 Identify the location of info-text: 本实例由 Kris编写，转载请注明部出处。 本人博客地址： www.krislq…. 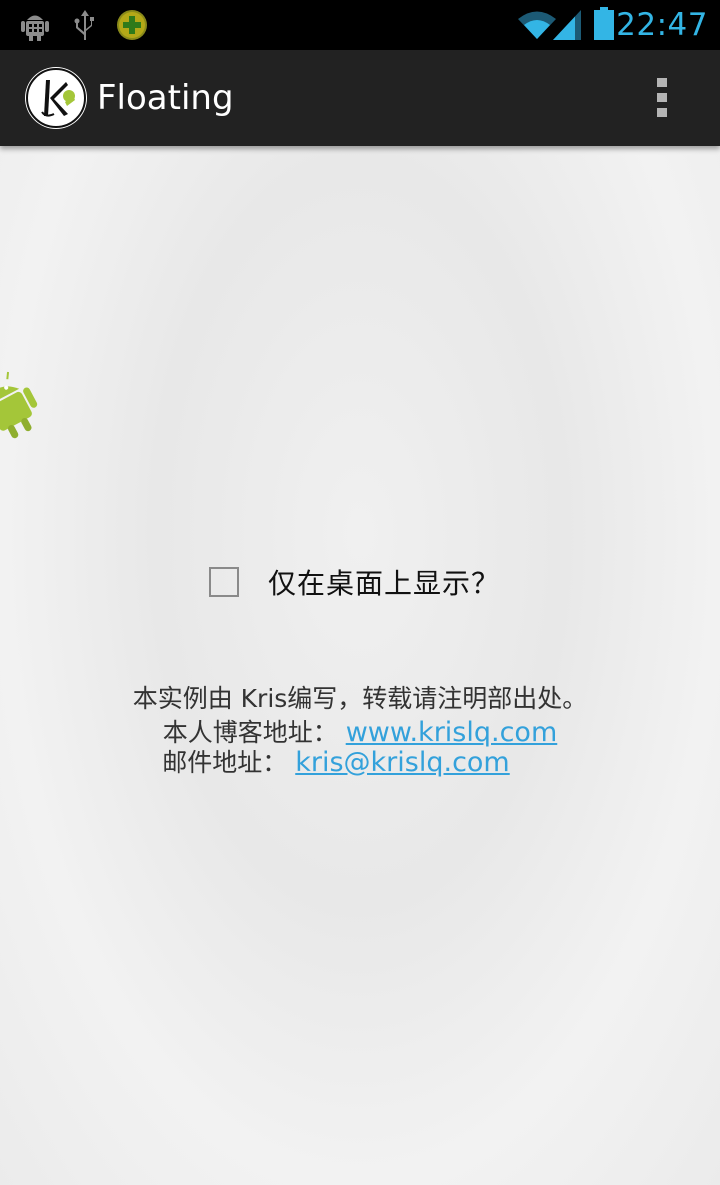
(360, 731).